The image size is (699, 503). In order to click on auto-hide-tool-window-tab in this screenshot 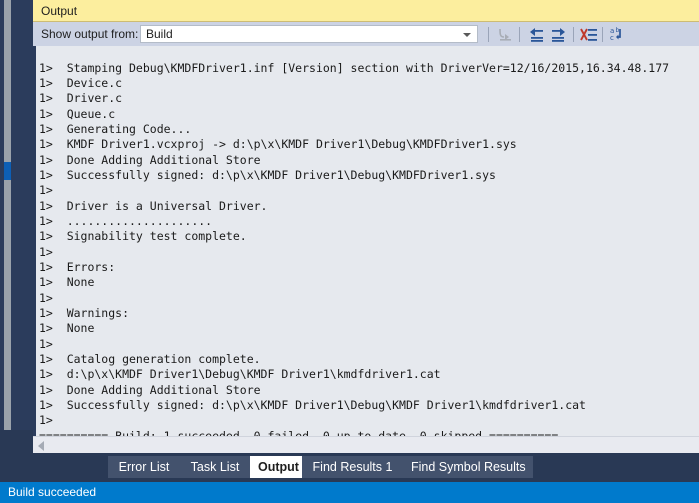, I will do `click(7, 171)`.